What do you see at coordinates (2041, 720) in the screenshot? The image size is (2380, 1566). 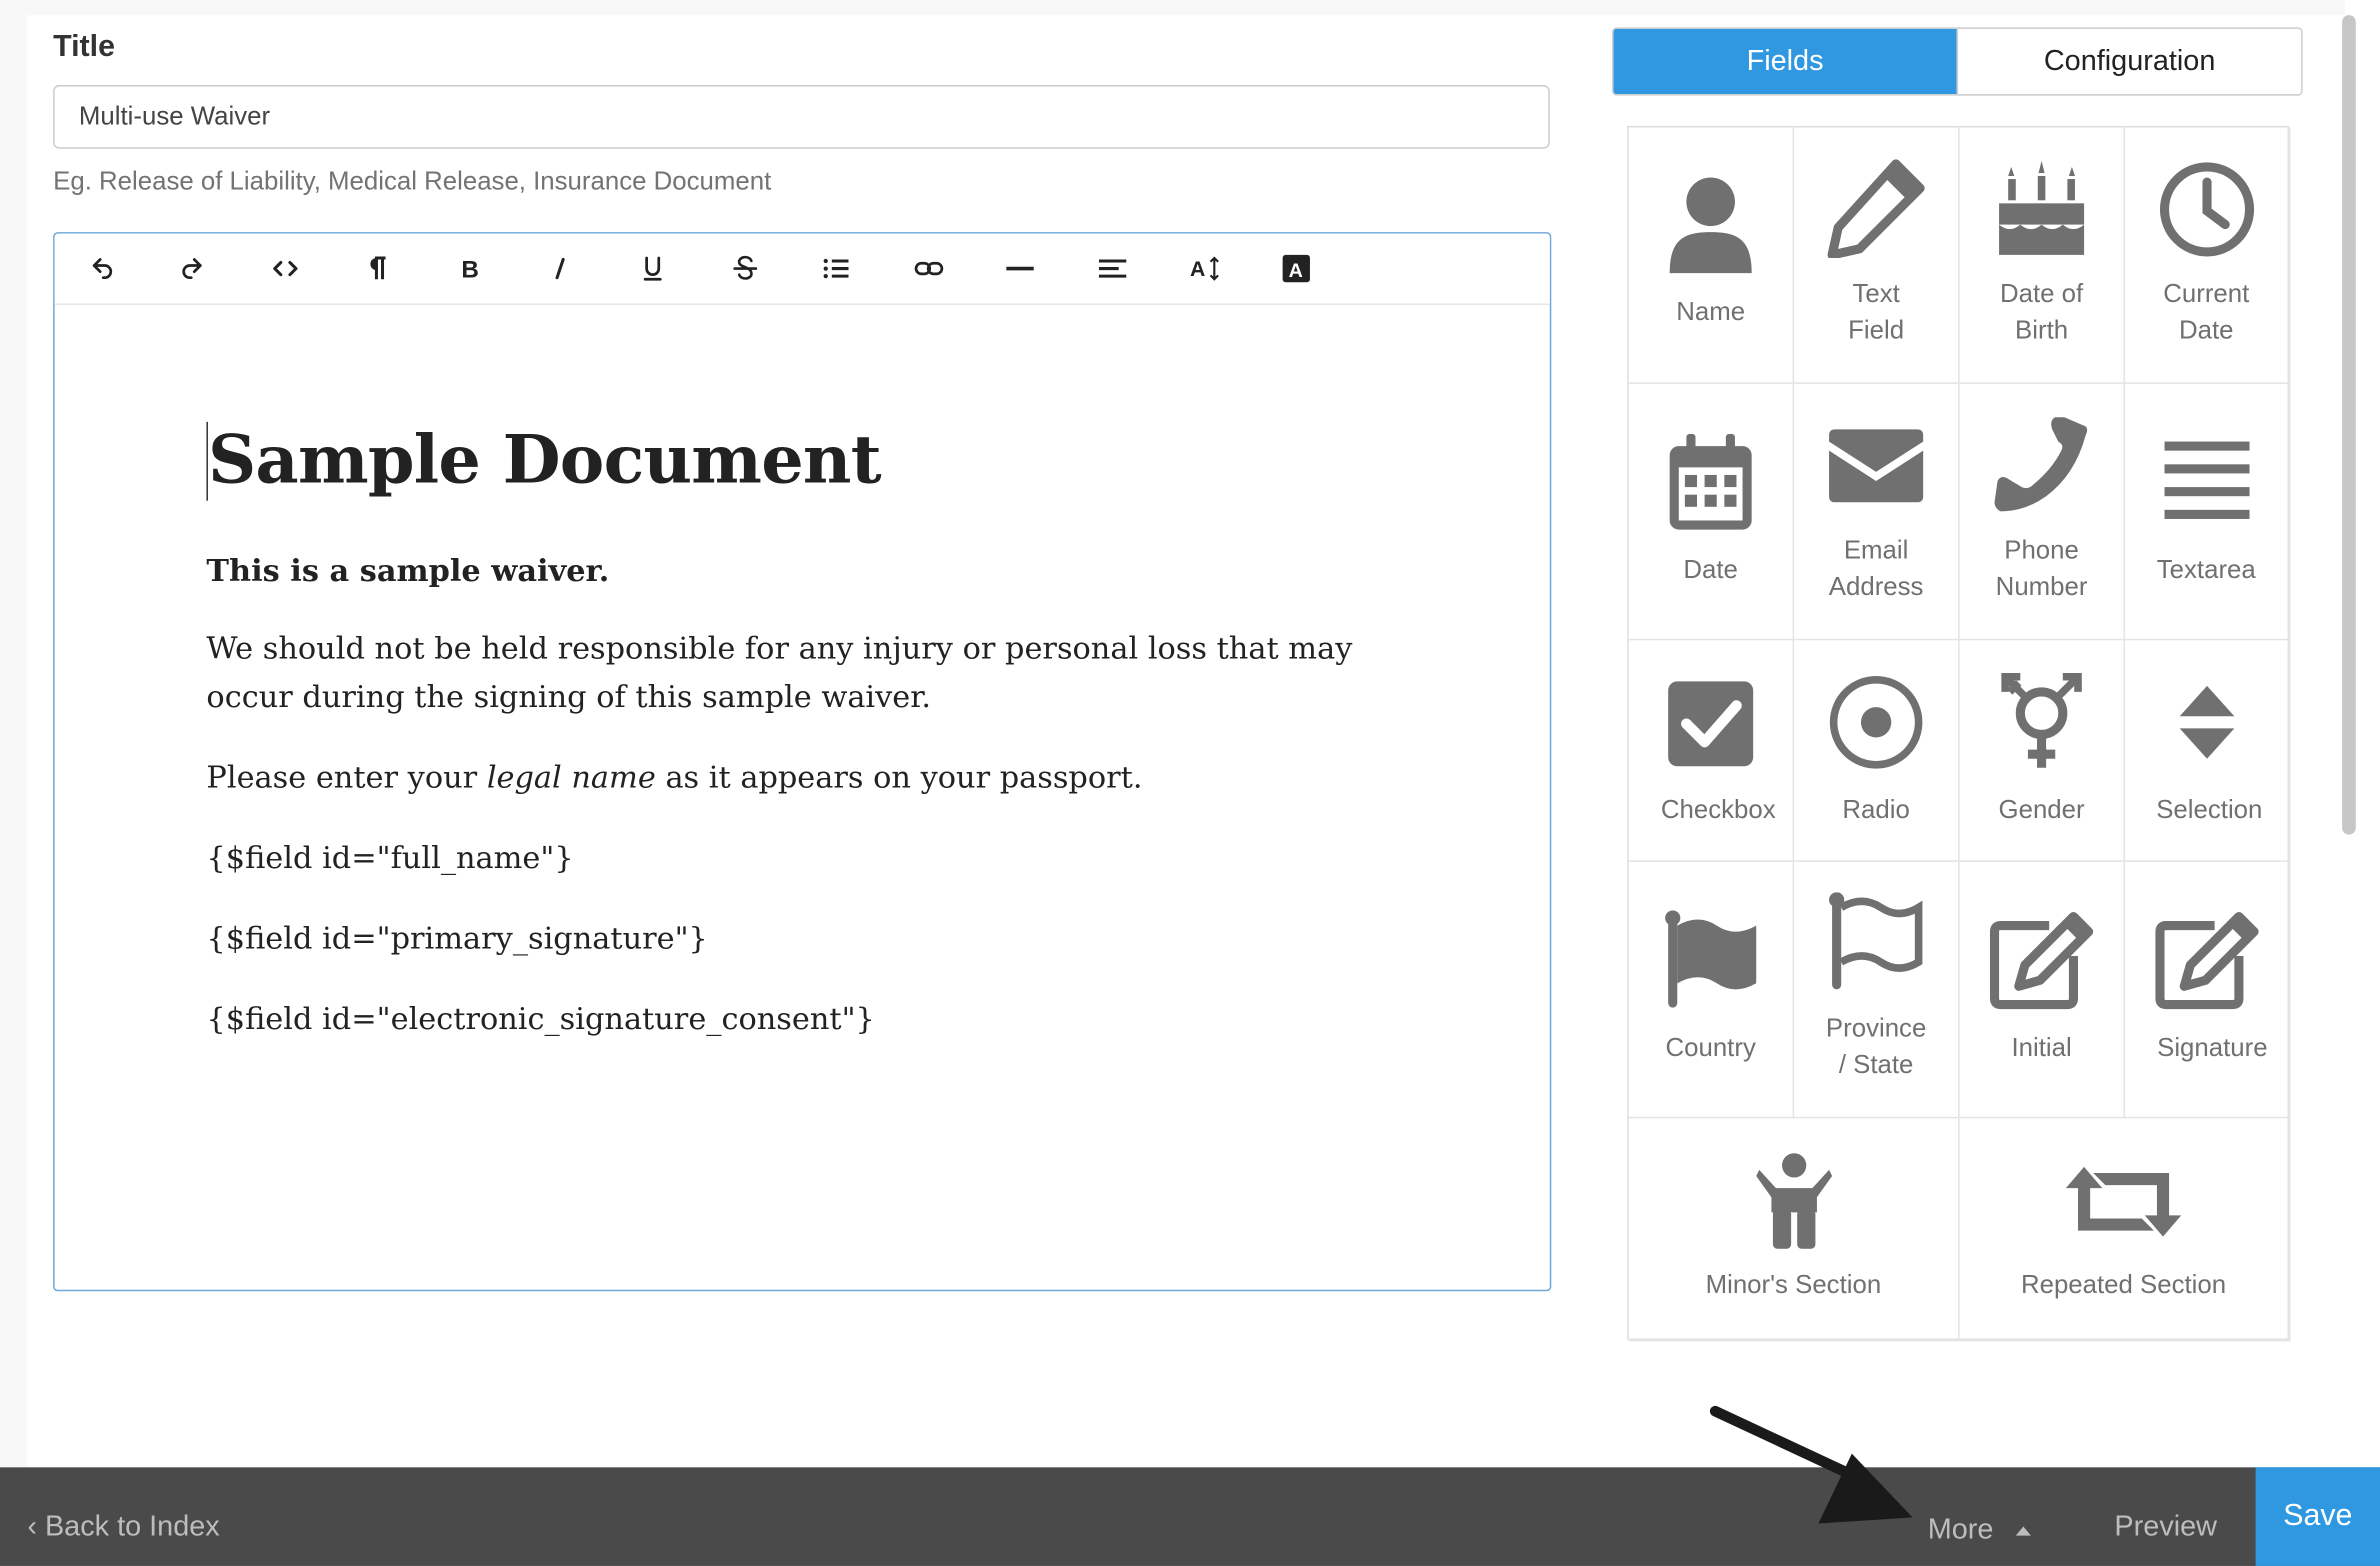 I see `gender-icon` at bounding box center [2041, 720].